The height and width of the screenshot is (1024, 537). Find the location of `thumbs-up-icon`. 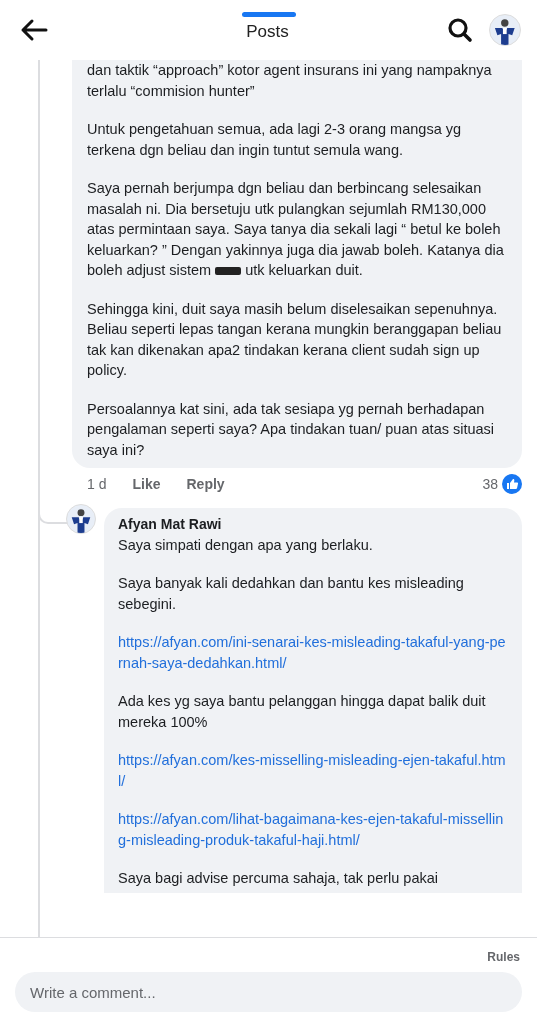

thumbs-up-icon is located at coordinates (512, 484).